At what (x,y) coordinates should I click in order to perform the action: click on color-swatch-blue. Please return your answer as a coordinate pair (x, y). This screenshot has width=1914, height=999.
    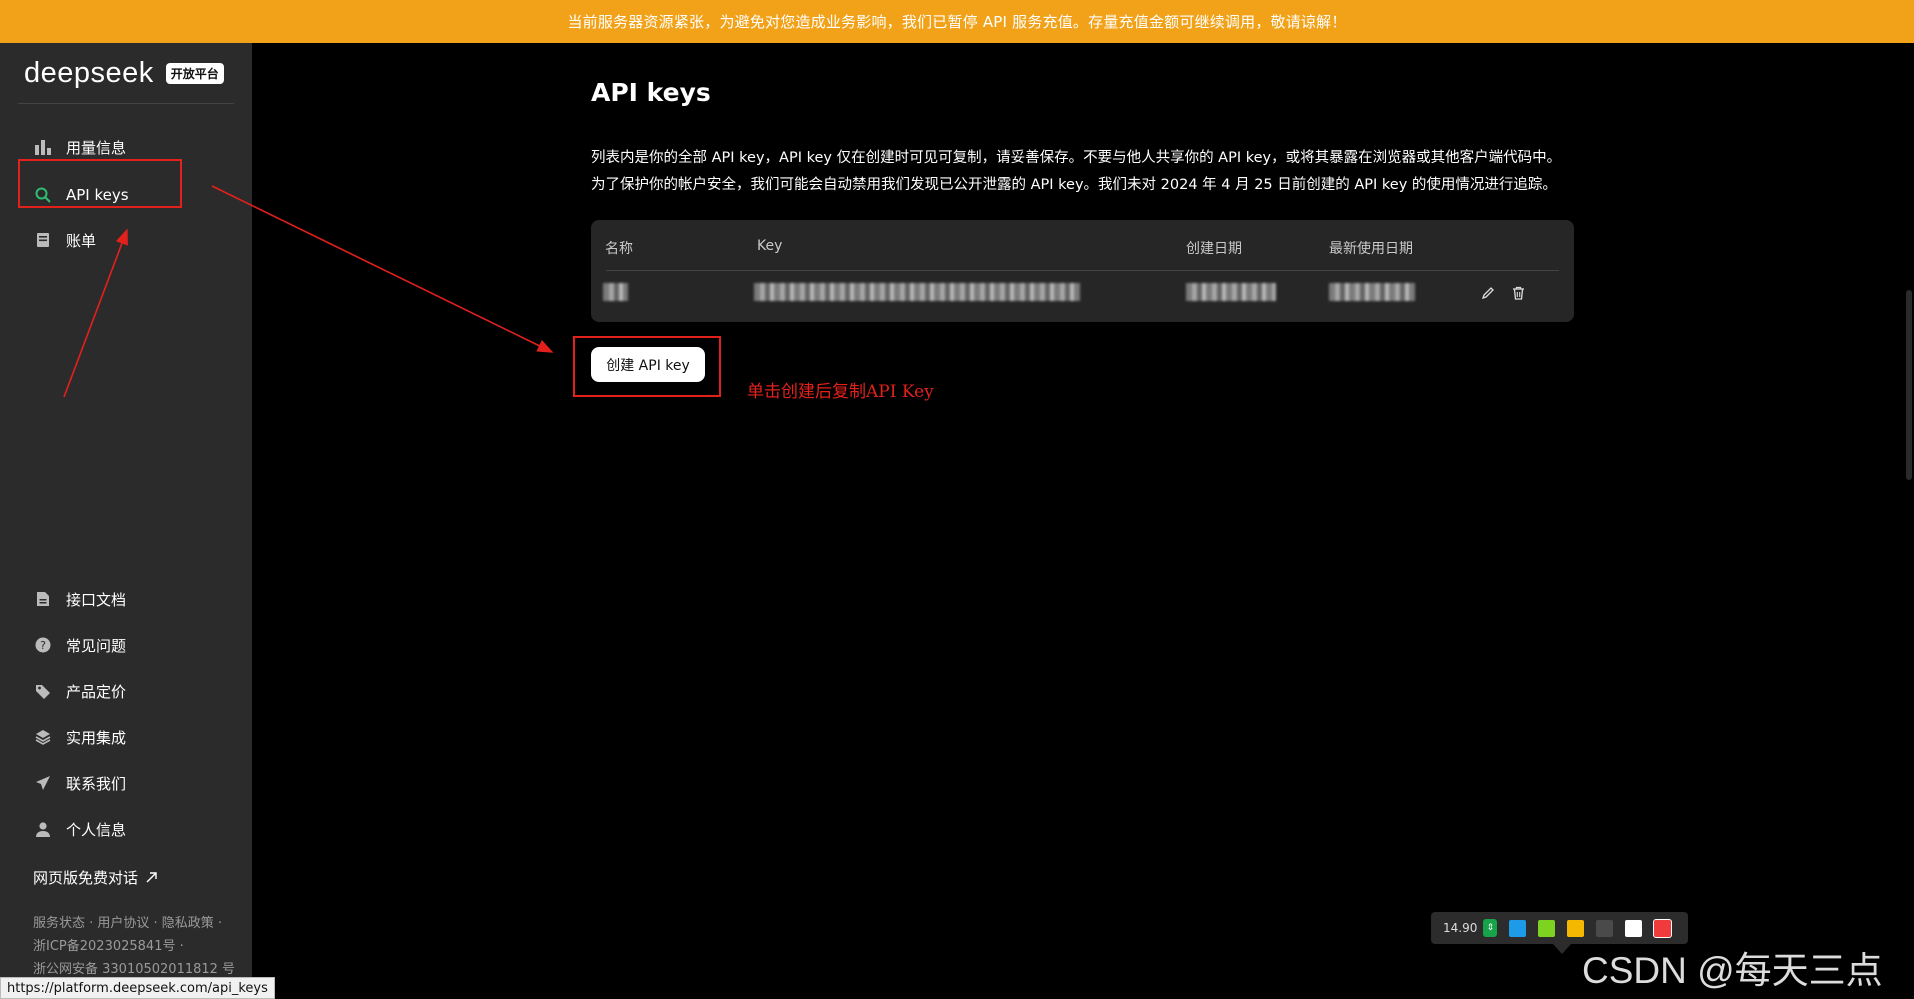
    Looking at the image, I should click on (1518, 928).